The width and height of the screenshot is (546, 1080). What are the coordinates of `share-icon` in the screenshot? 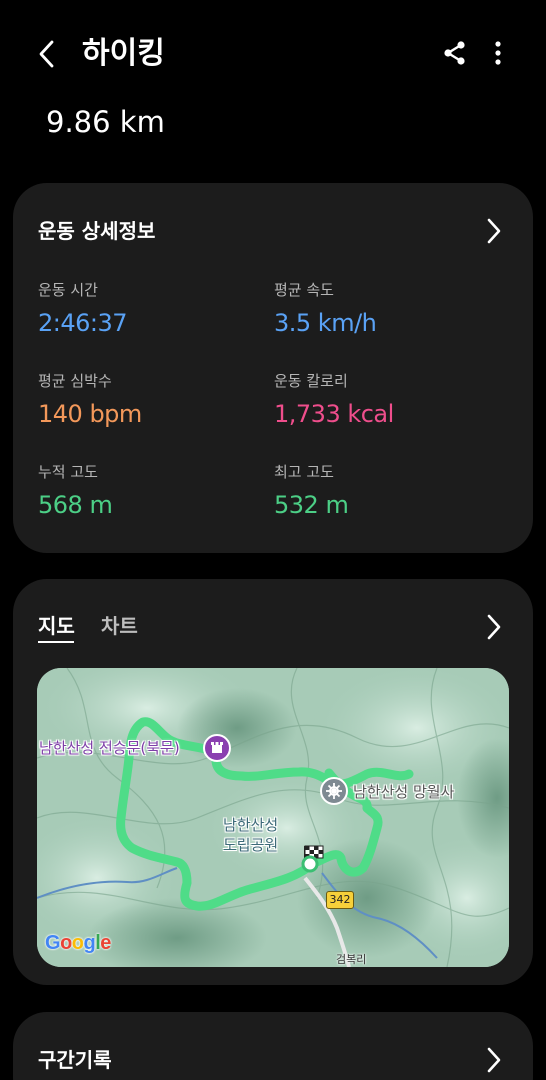 It's located at (454, 53).